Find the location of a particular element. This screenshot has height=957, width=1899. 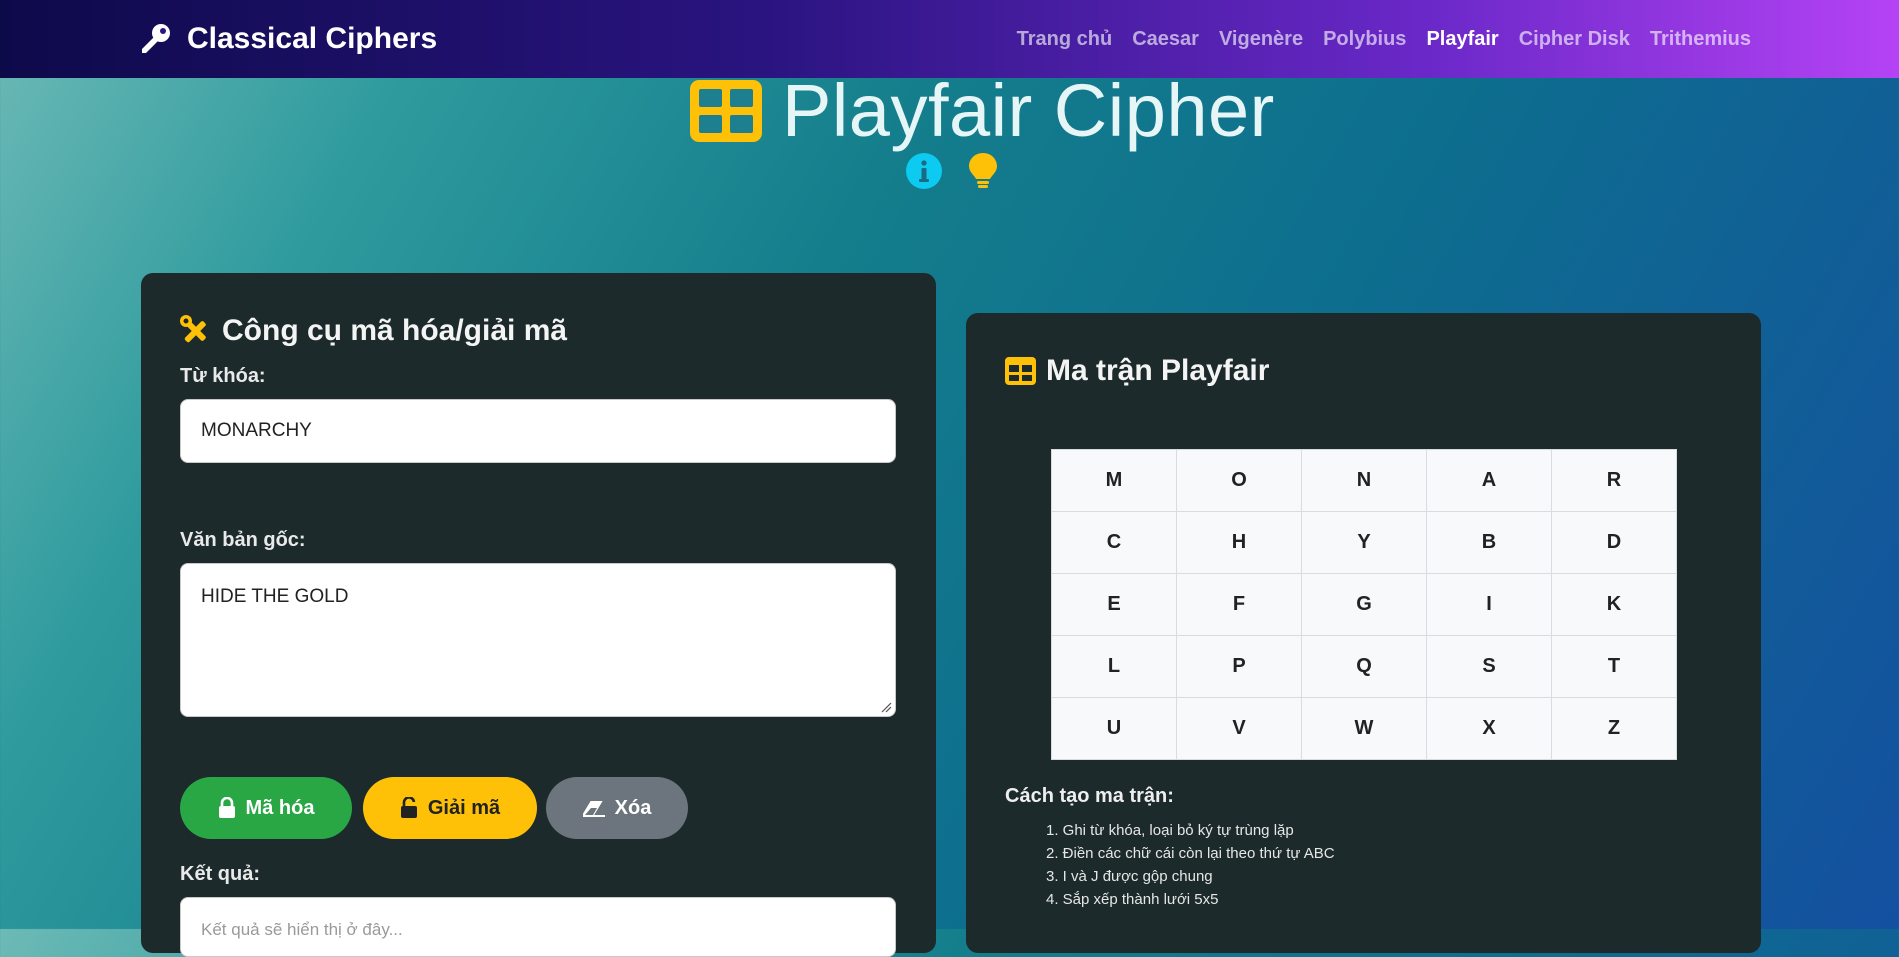

resize-grip-icon is located at coordinates (886, 707).